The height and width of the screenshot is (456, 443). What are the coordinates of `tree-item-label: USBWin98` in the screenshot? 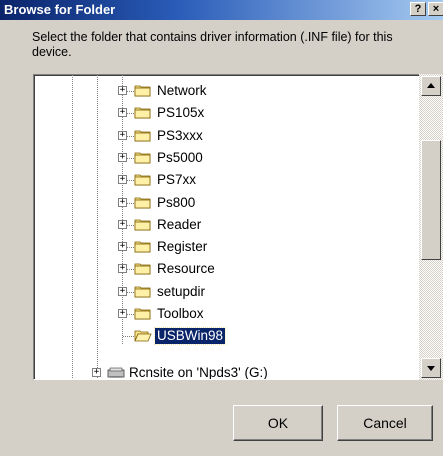 It's located at (190, 336).